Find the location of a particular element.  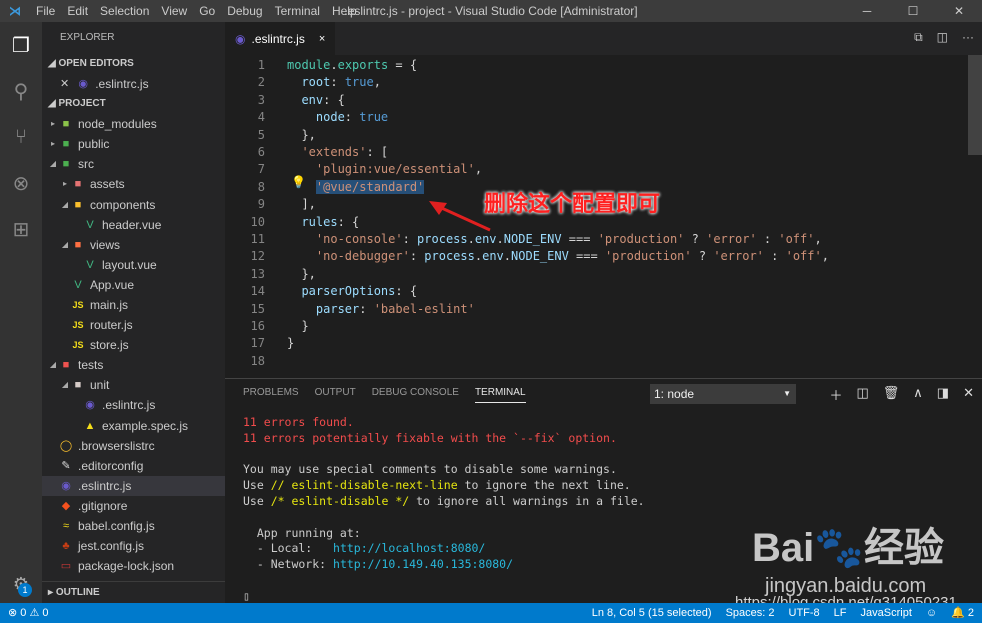

line-number: 8 is located at coordinates (261, 186).